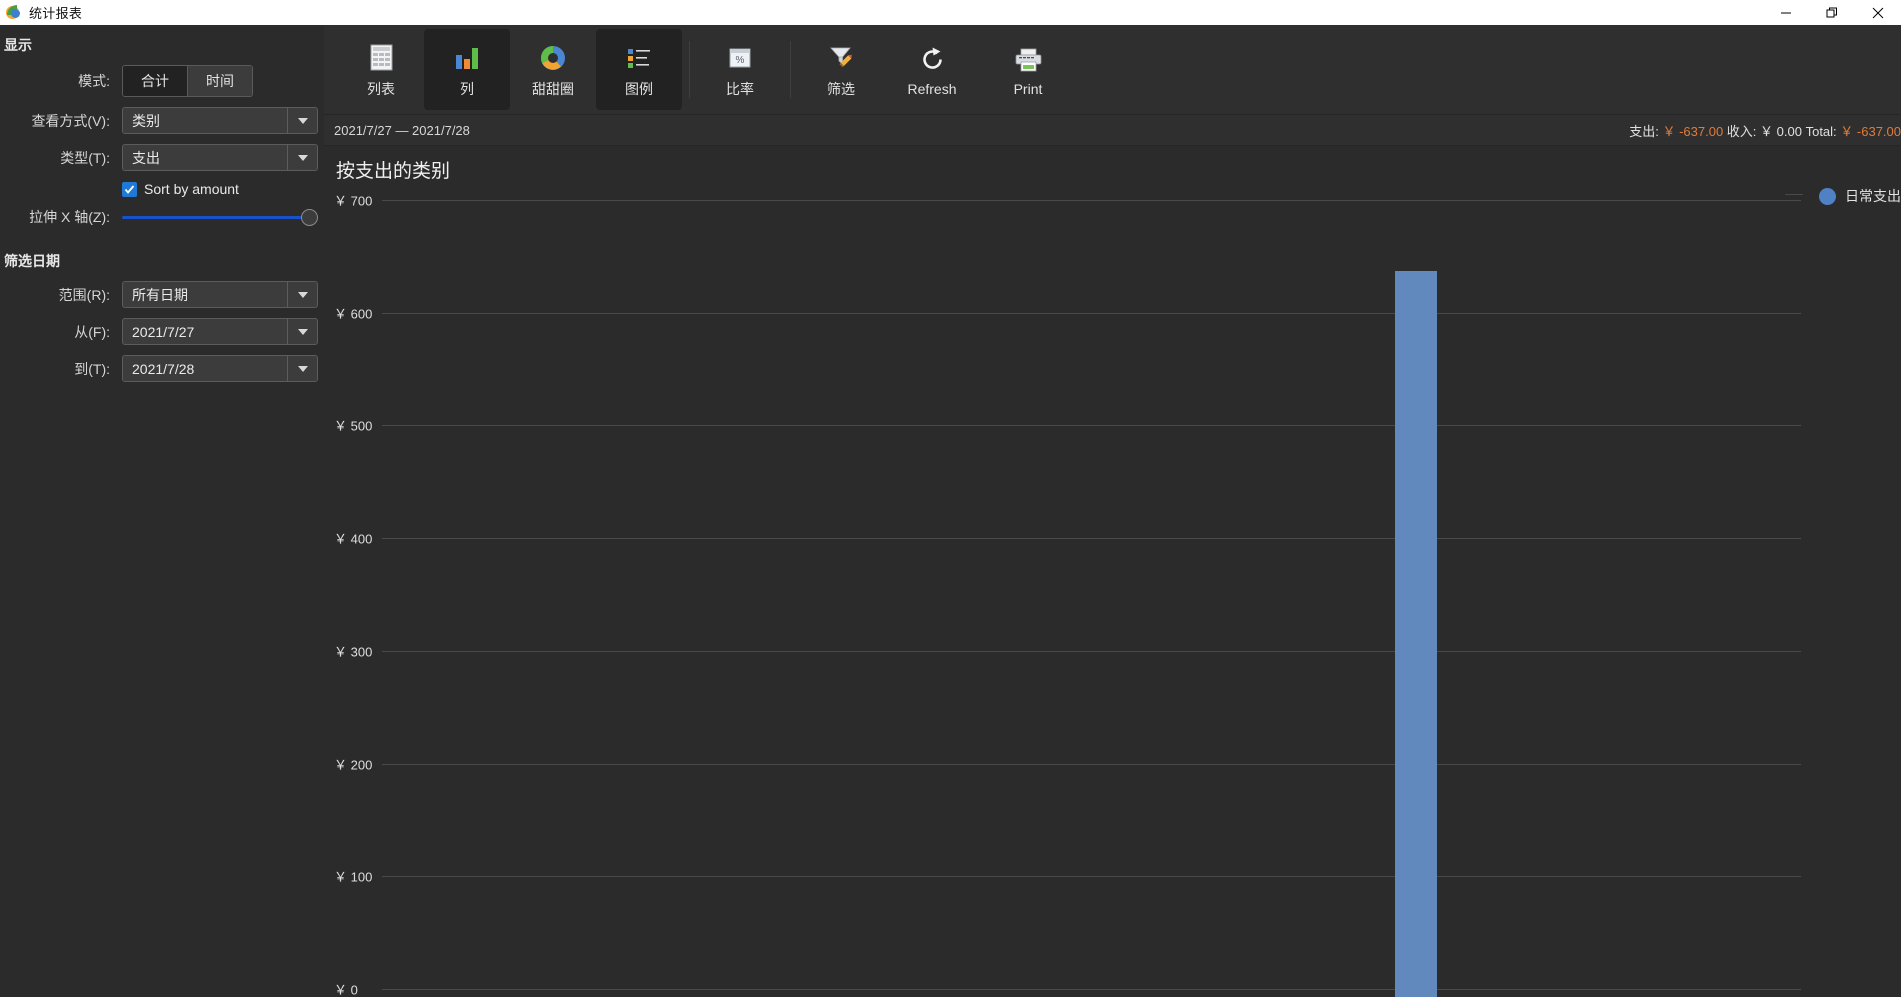 The height and width of the screenshot is (997, 1901). I want to click on pie-chart-icon, so click(14, 12).